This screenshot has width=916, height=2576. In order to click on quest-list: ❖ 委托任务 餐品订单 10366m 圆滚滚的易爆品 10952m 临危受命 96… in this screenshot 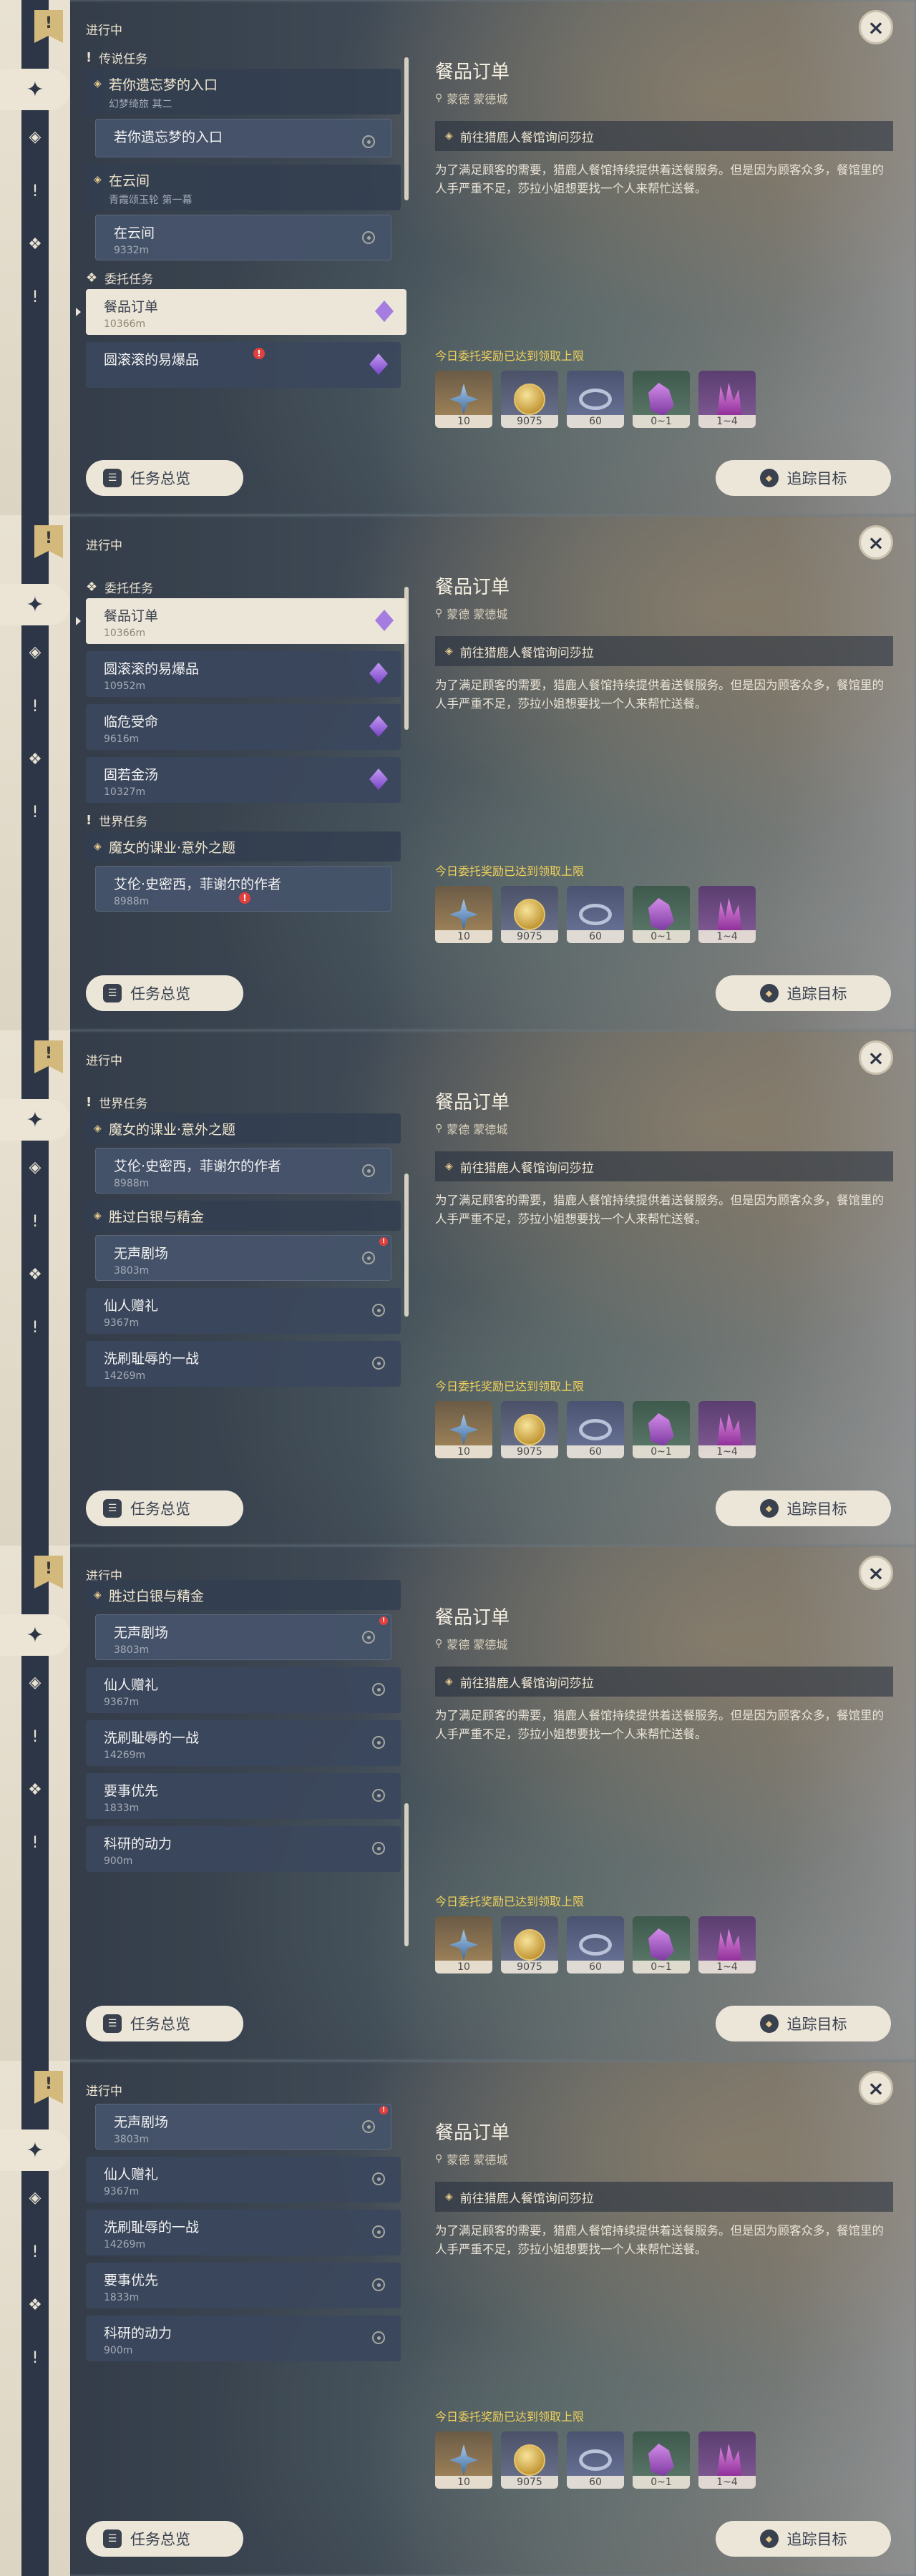, I will do `click(243, 776)`.